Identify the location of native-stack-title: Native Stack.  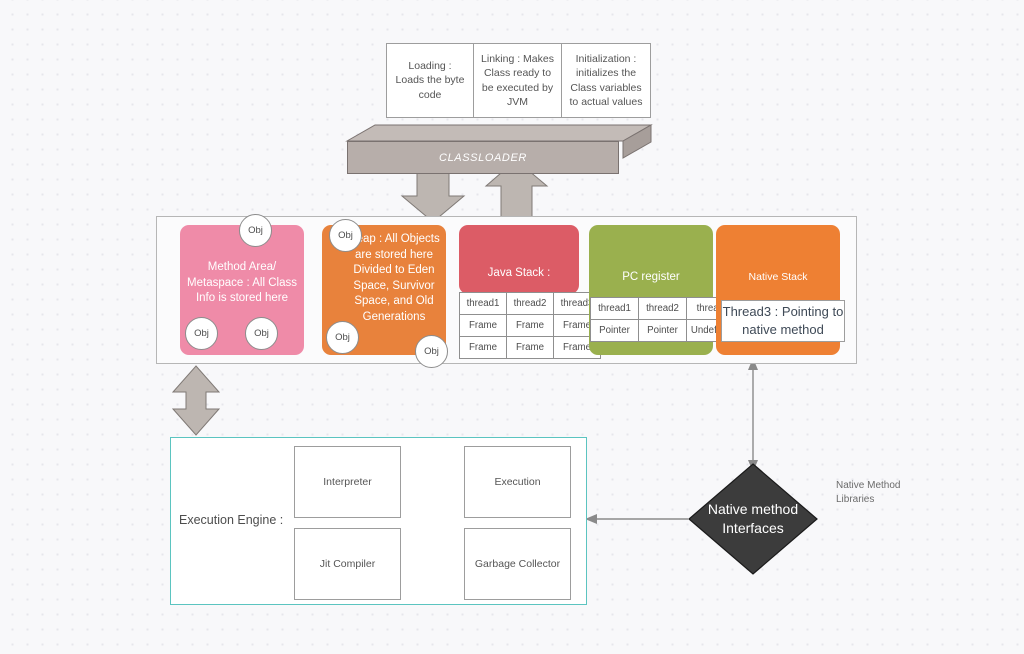
(778, 277).